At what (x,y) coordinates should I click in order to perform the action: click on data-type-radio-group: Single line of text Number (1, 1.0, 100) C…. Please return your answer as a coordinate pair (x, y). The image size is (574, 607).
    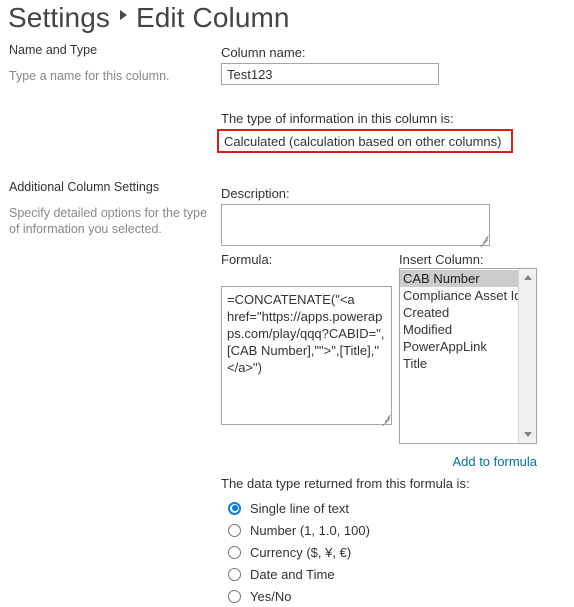
    Looking at the image, I should click on (299, 552).